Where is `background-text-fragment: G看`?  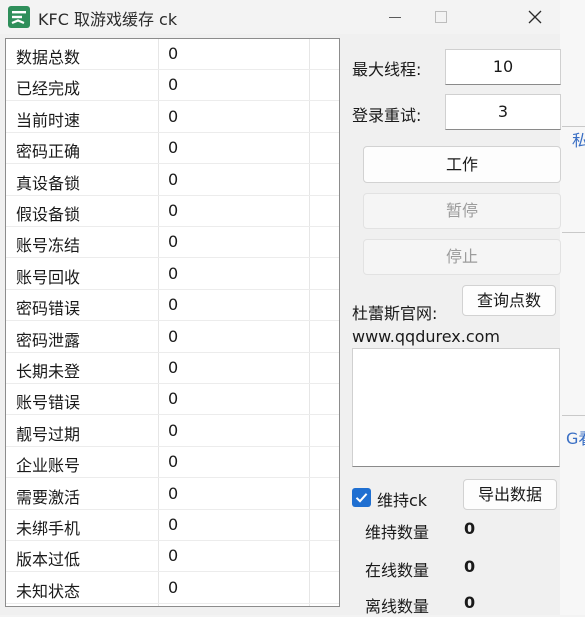 background-text-fragment: G看 is located at coordinates (575, 438).